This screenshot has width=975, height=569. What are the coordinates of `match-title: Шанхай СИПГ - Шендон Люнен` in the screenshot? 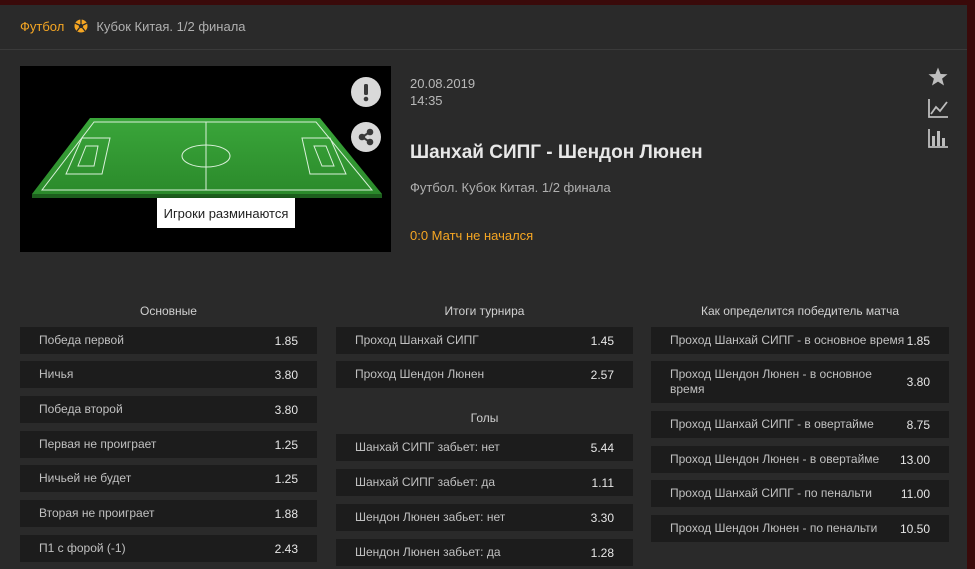 It's located at (556, 152).